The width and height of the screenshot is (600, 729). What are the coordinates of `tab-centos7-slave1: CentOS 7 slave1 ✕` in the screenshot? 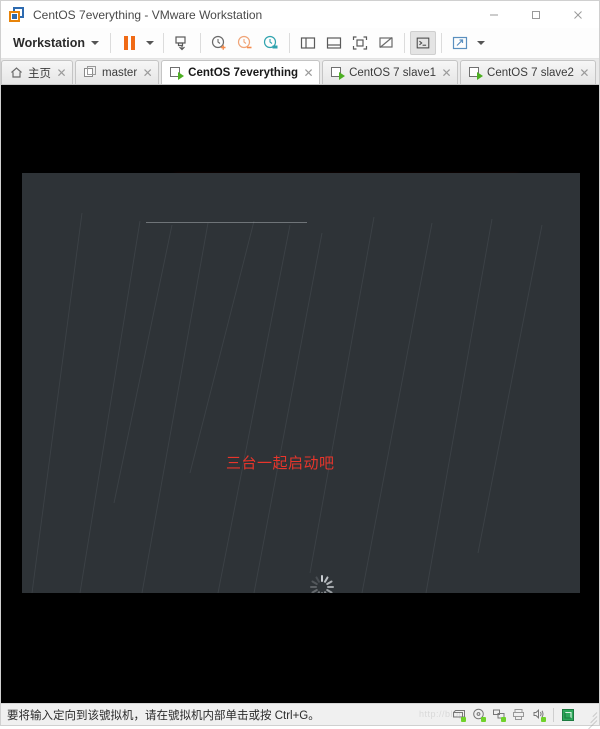 It's located at (390, 72).